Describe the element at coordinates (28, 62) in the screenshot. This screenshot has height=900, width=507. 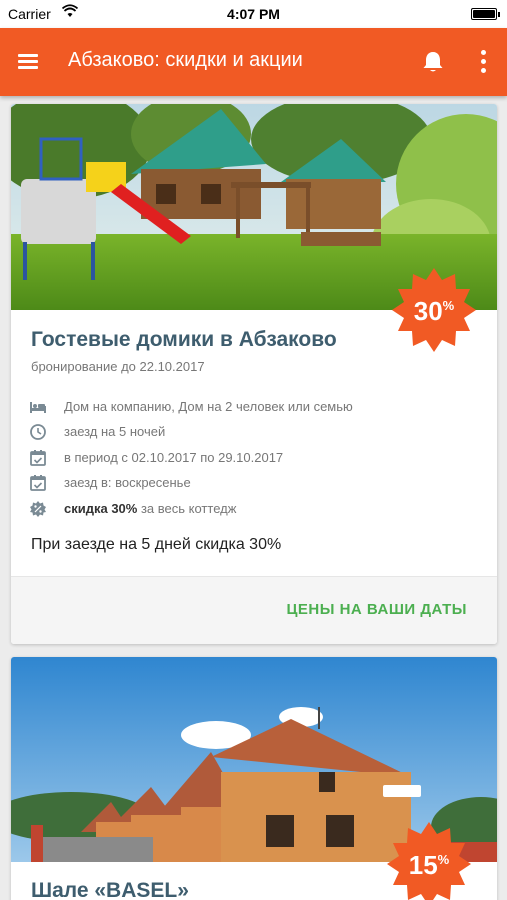
I see `hamburger-menu-icon` at that location.